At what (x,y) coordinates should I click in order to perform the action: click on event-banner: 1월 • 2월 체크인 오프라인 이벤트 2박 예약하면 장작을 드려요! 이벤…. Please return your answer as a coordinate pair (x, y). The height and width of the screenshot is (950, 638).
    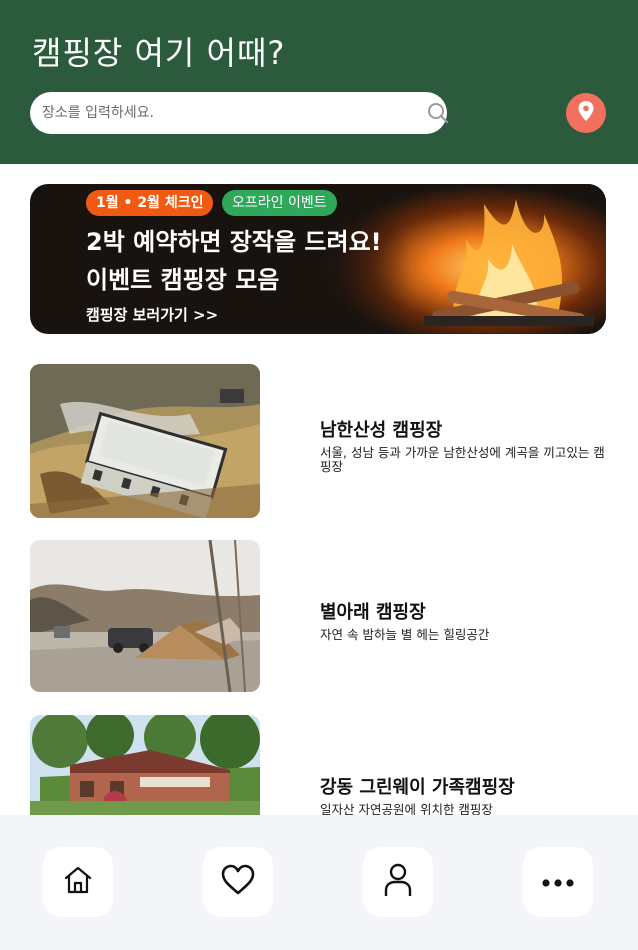
    Looking at the image, I should click on (318, 259).